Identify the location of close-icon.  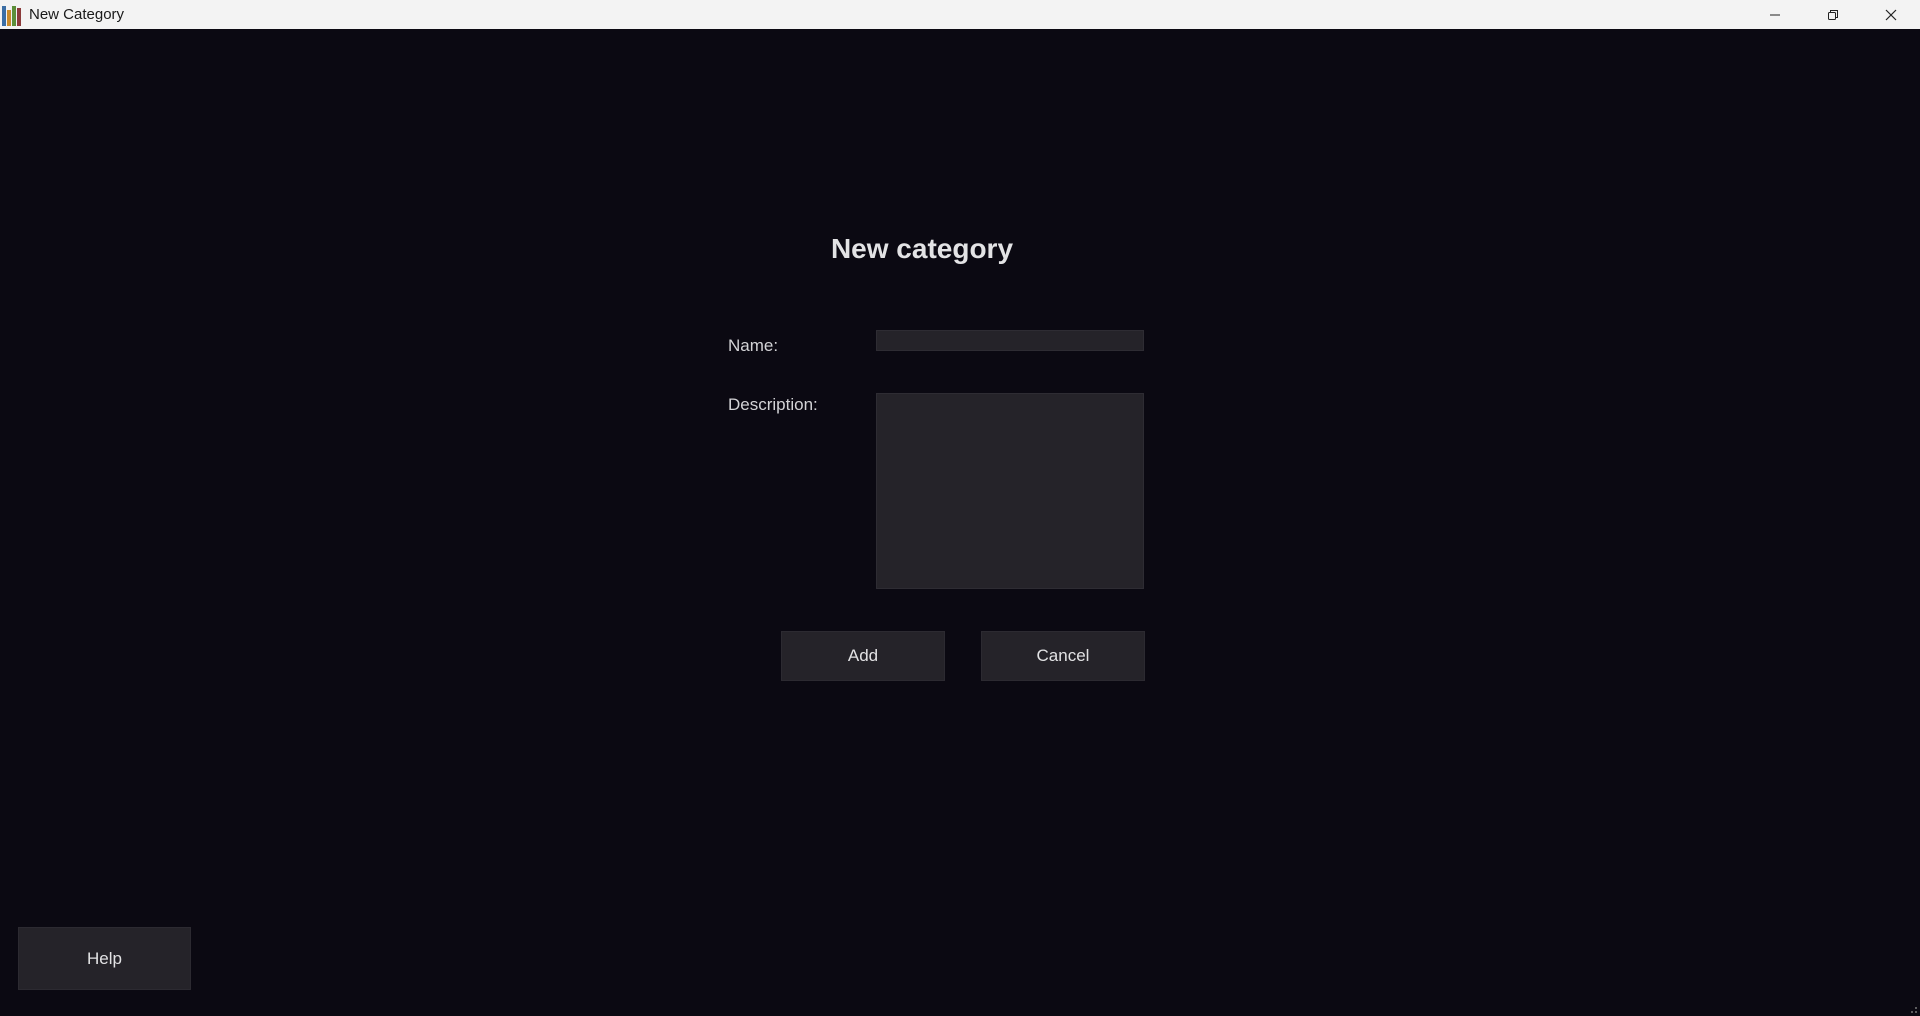
(1891, 14).